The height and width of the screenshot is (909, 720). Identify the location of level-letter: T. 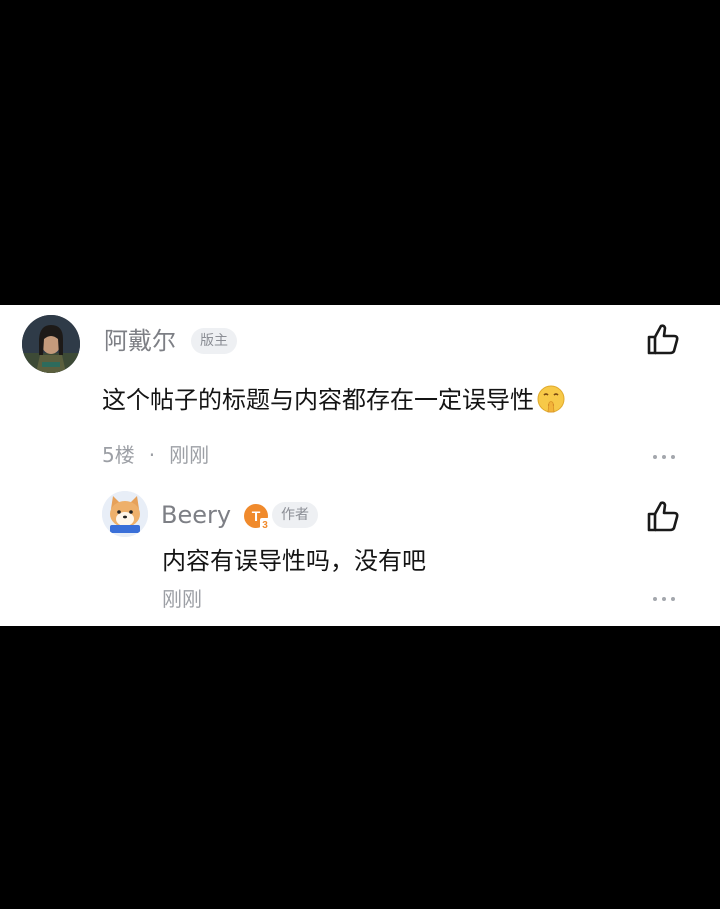
(256, 516).